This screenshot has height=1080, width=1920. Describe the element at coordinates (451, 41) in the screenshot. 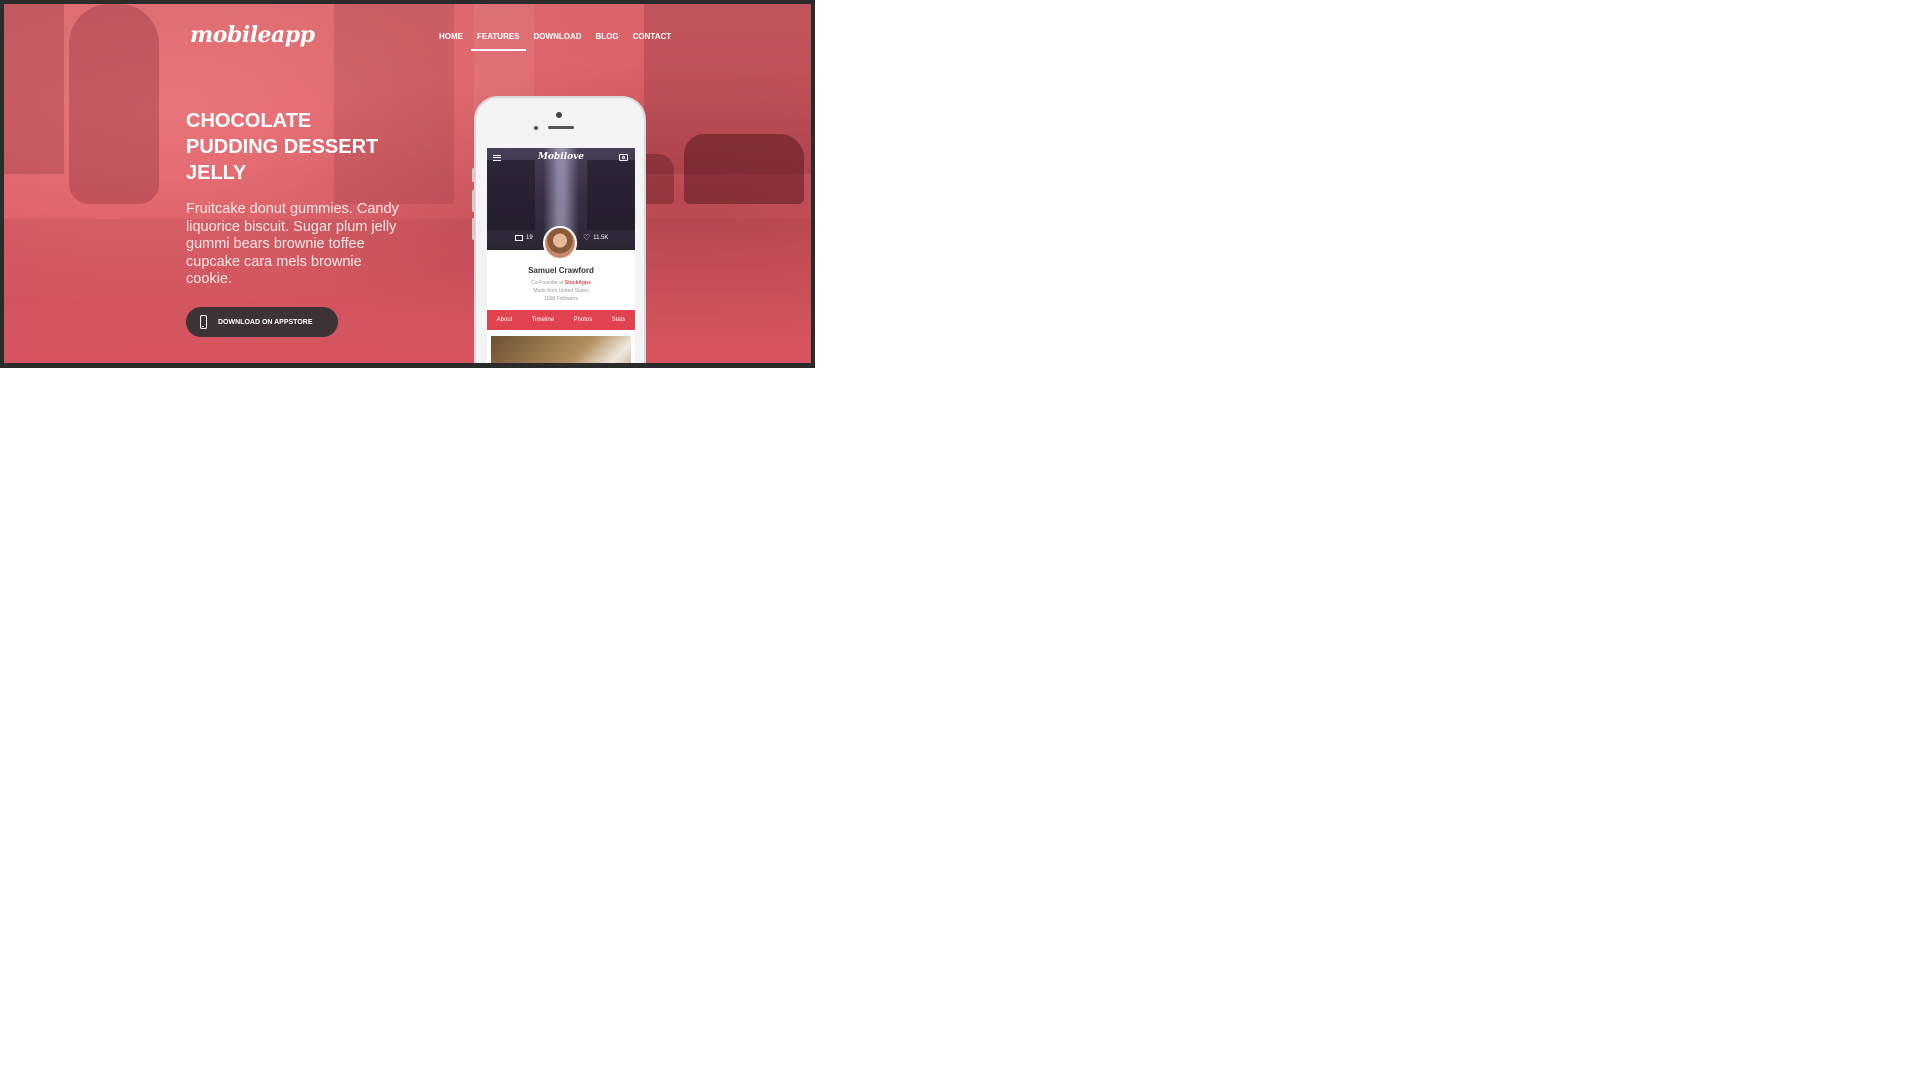

I see `nav-home: HOME` at that location.